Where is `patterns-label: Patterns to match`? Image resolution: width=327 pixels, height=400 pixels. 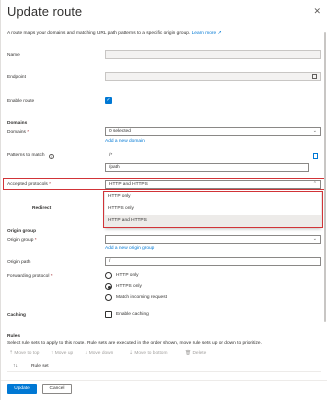
patterns-label: Patterns to match is located at coordinates (26, 155).